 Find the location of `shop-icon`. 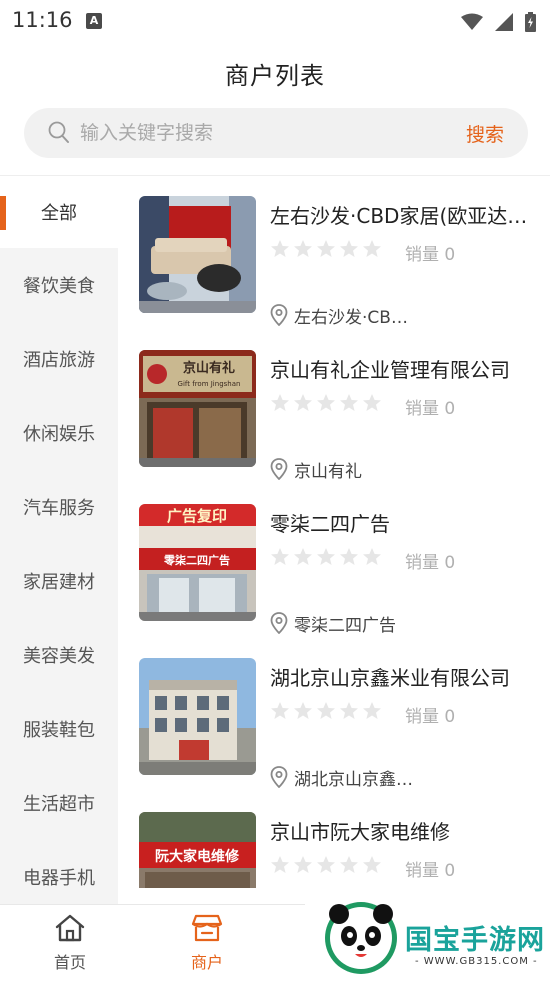

shop-icon is located at coordinates (207, 928).